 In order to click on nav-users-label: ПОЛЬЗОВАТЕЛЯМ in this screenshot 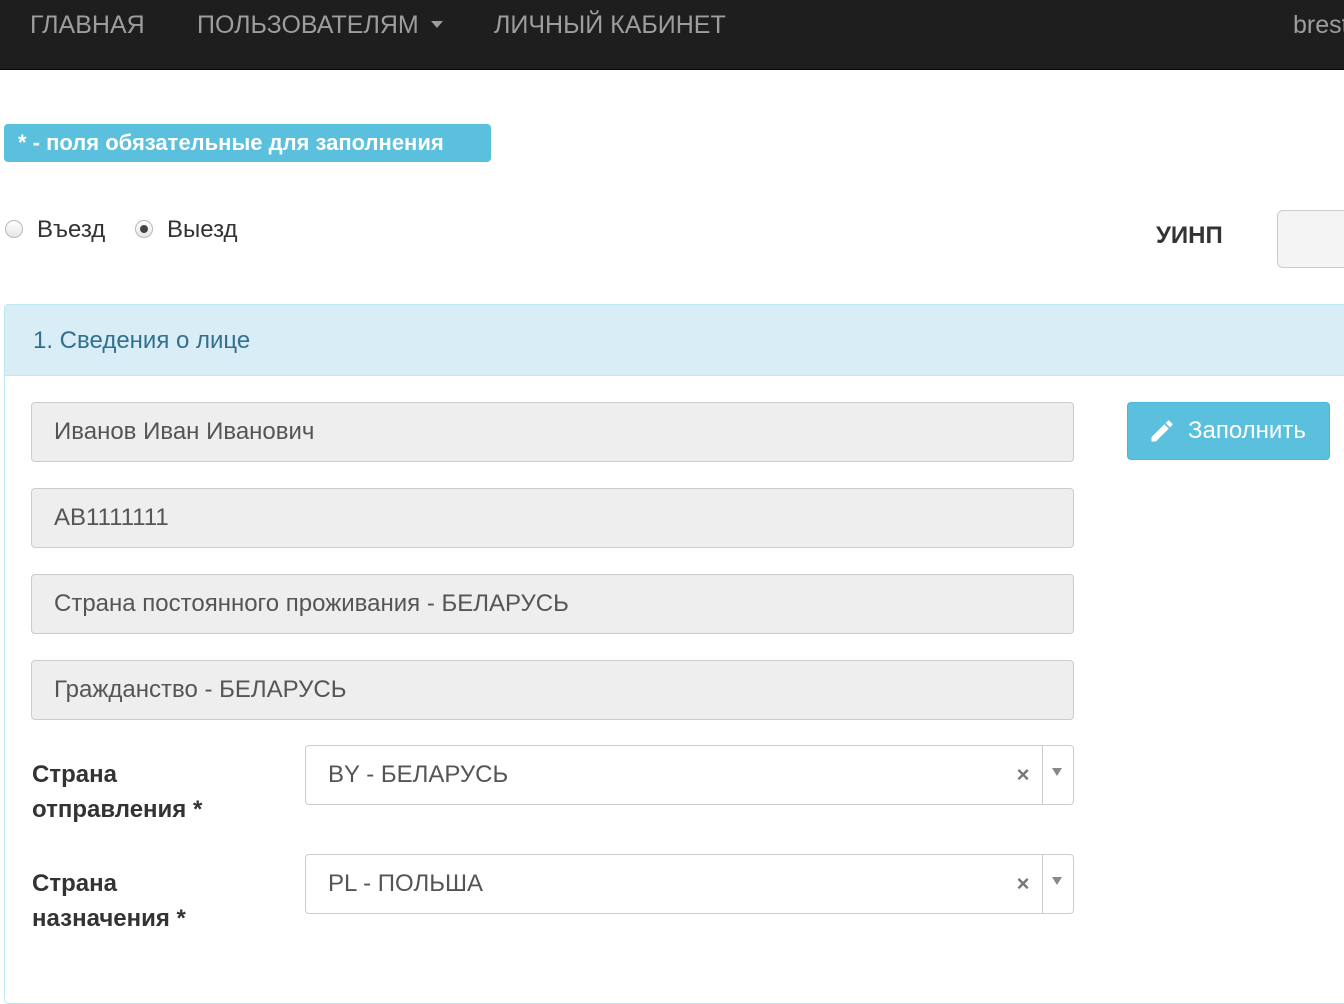, I will do `click(308, 25)`.